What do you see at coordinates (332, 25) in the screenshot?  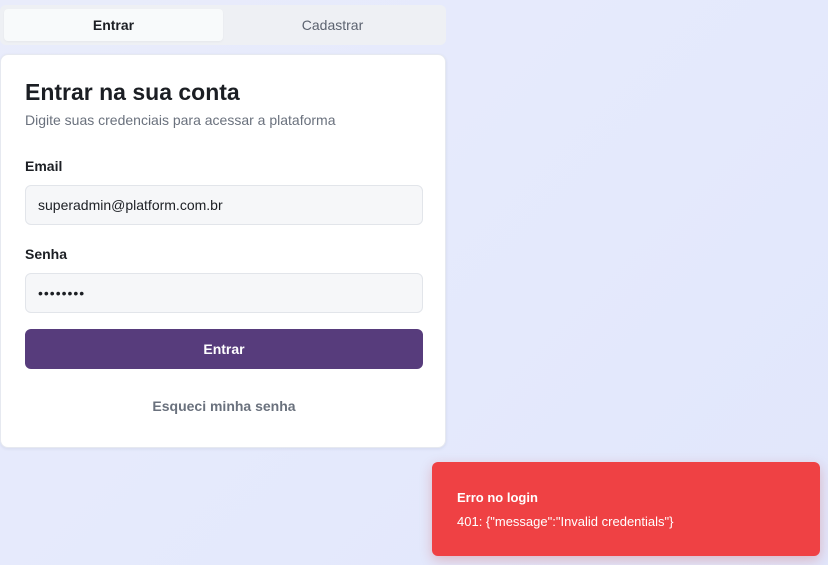 I see `tab-cadastrar: Cadastrar` at bounding box center [332, 25].